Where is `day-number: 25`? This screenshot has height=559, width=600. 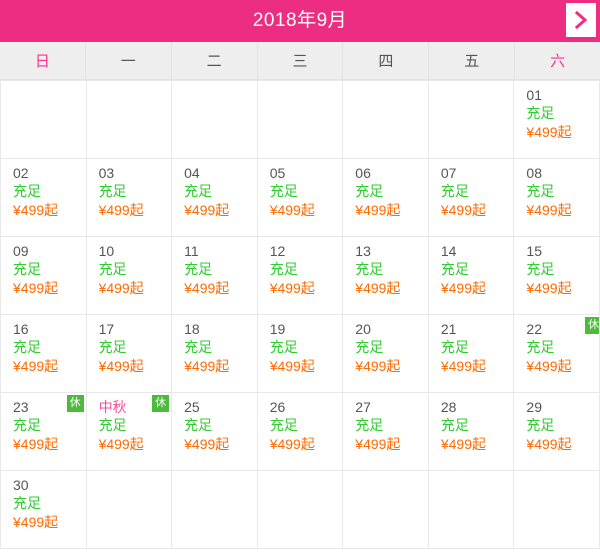 day-number: 25 is located at coordinates (192, 407).